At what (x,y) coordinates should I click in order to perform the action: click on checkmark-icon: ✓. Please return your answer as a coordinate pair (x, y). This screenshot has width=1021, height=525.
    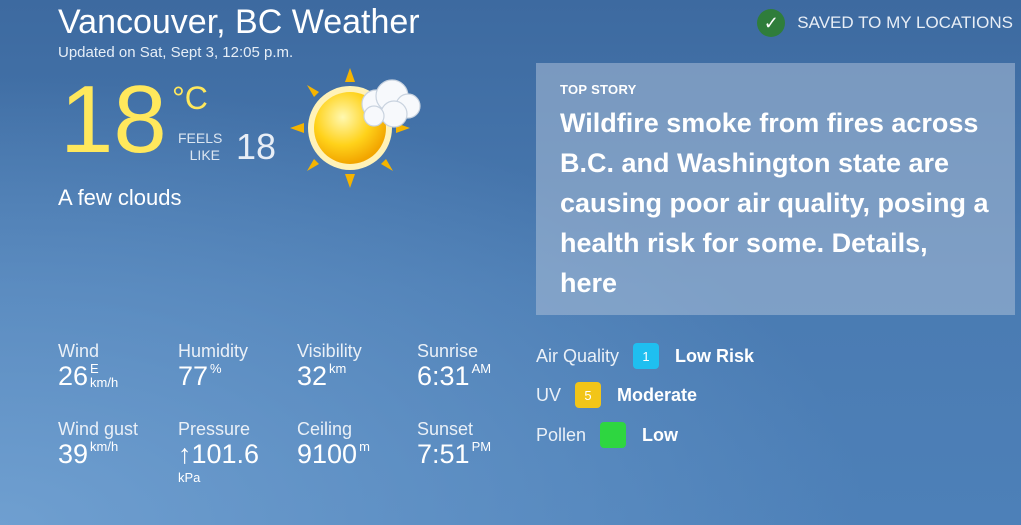
    Looking at the image, I should click on (771, 23).